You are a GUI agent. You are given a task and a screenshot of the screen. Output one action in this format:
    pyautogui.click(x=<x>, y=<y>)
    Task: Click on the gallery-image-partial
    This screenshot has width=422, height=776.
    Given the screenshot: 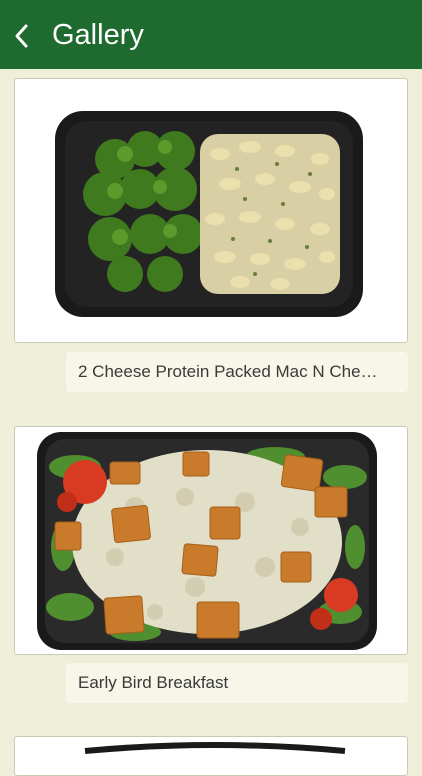 What is the action you would take?
    pyautogui.click(x=211, y=756)
    